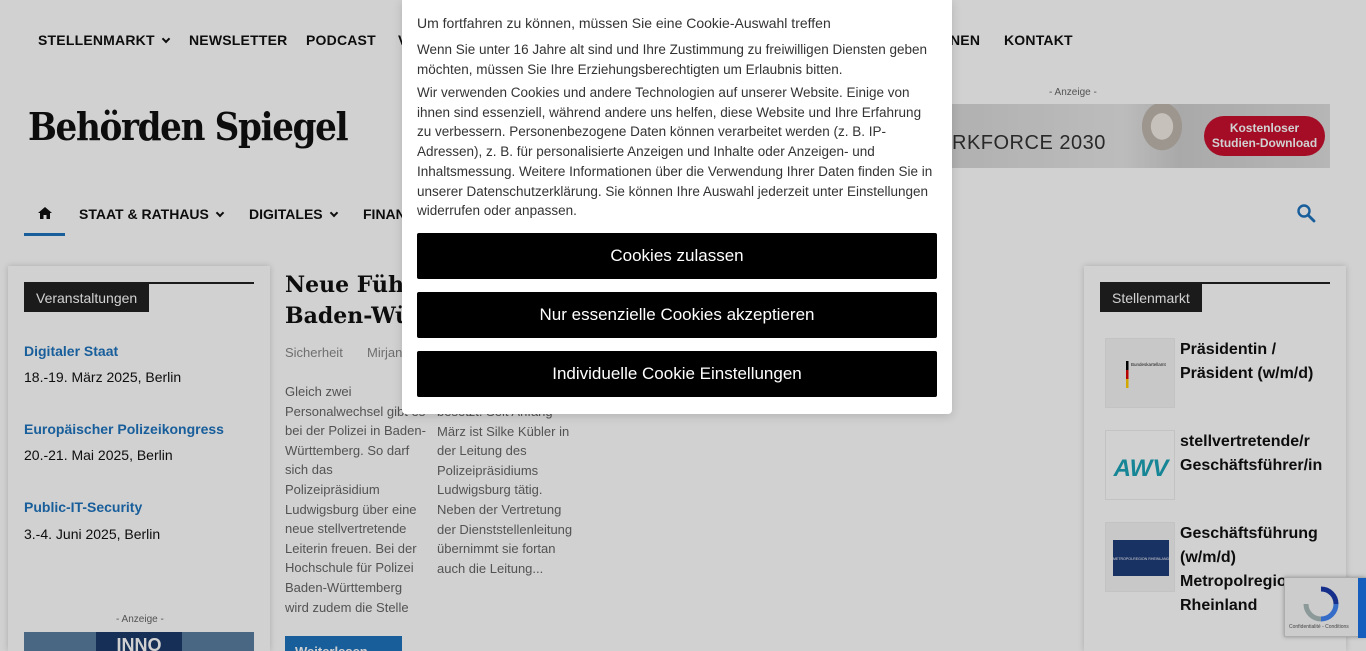 The height and width of the screenshot is (651, 1366). What do you see at coordinates (677, 374) in the screenshot?
I see `individual-cookie-settings-button: Individuelle Cookie Einstellungen` at bounding box center [677, 374].